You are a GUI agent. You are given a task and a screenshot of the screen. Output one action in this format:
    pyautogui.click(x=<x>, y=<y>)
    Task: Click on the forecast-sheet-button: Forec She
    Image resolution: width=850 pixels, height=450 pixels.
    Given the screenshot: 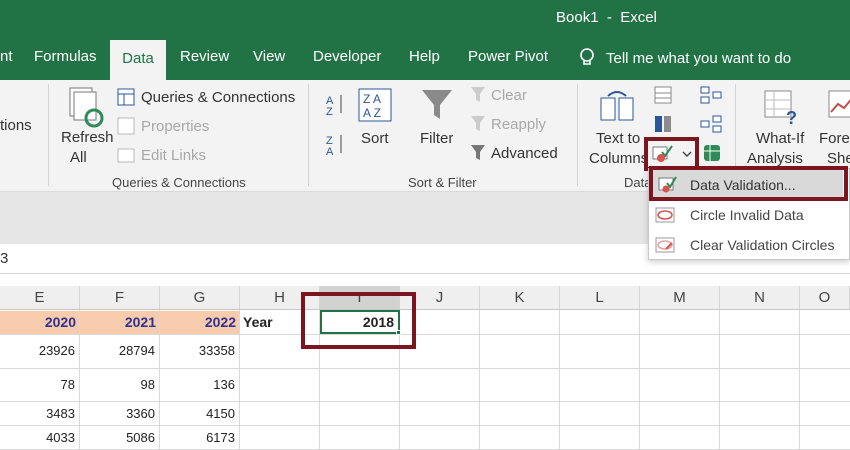 What is the action you would take?
    pyautogui.click(x=834, y=129)
    